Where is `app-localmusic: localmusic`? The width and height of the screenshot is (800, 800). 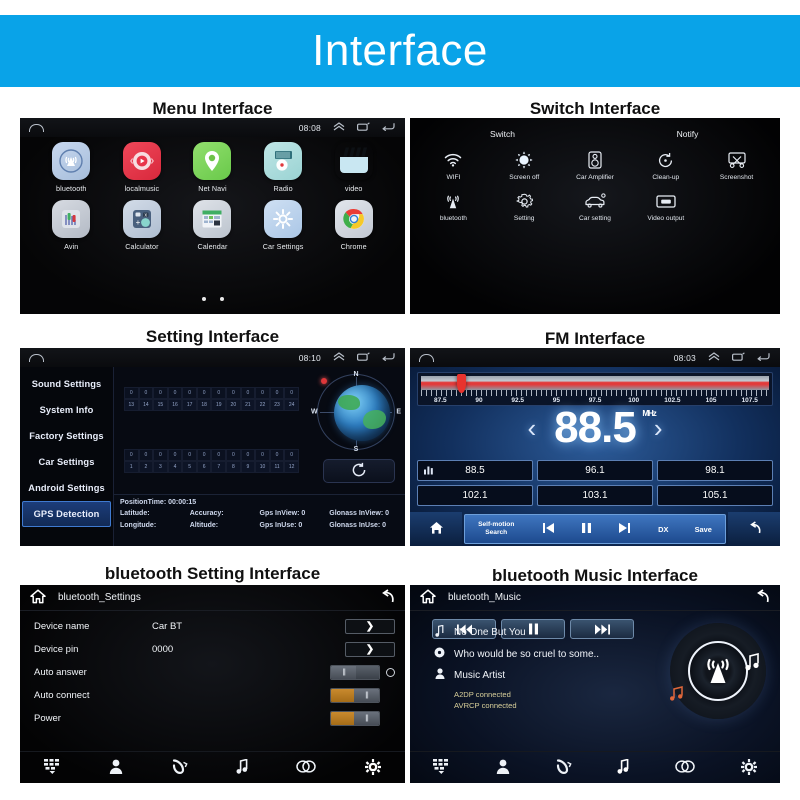
app-localmusic: localmusic is located at coordinates (142, 167).